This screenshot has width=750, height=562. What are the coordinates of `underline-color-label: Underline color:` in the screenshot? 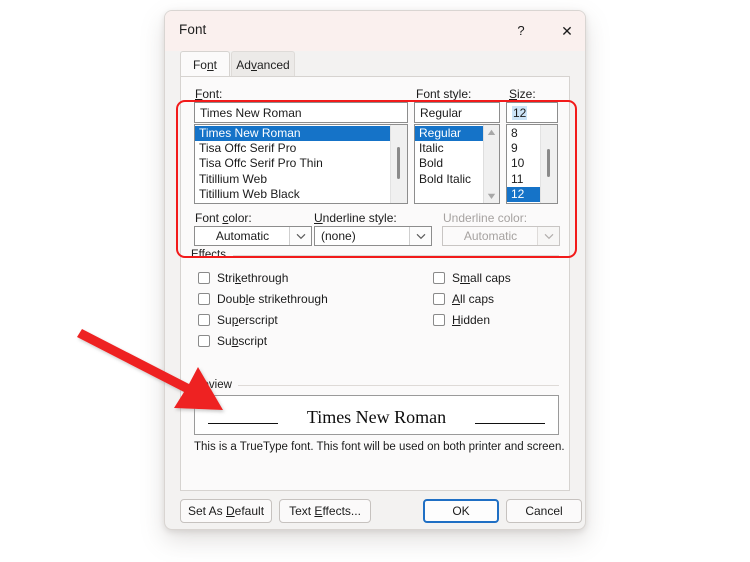 It's located at (485, 218).